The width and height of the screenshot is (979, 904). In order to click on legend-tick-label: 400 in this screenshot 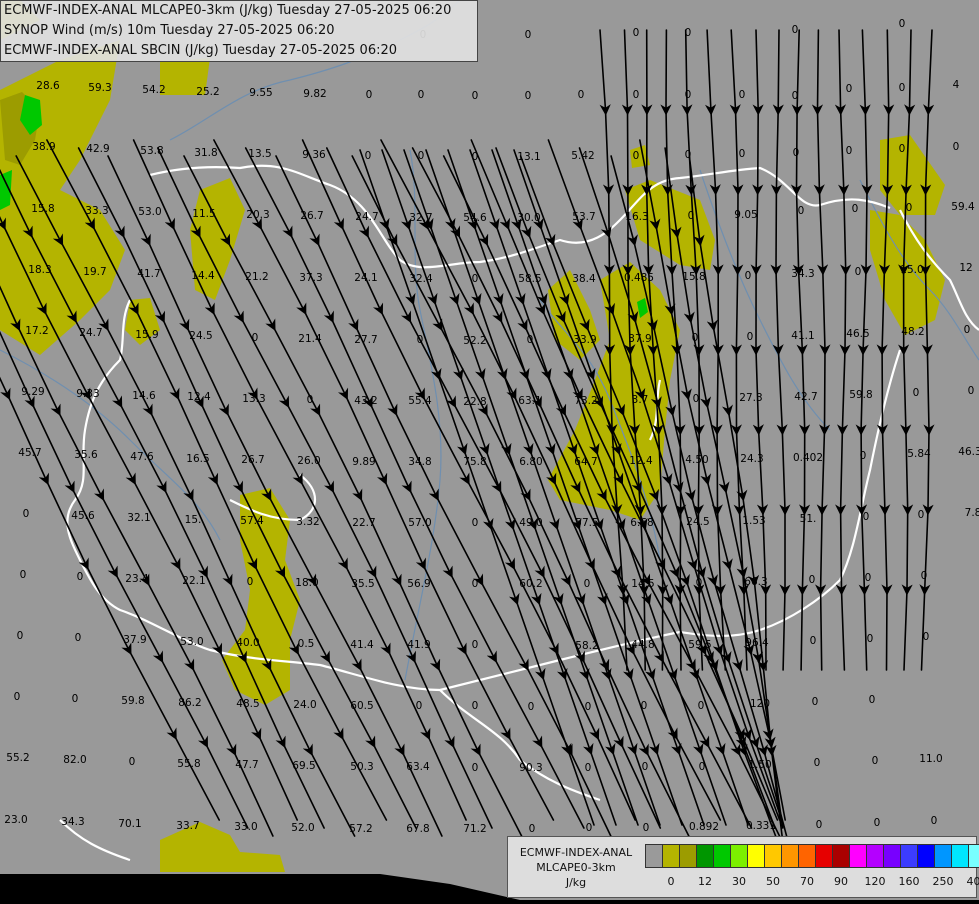, I will do `click(973, 881)`.